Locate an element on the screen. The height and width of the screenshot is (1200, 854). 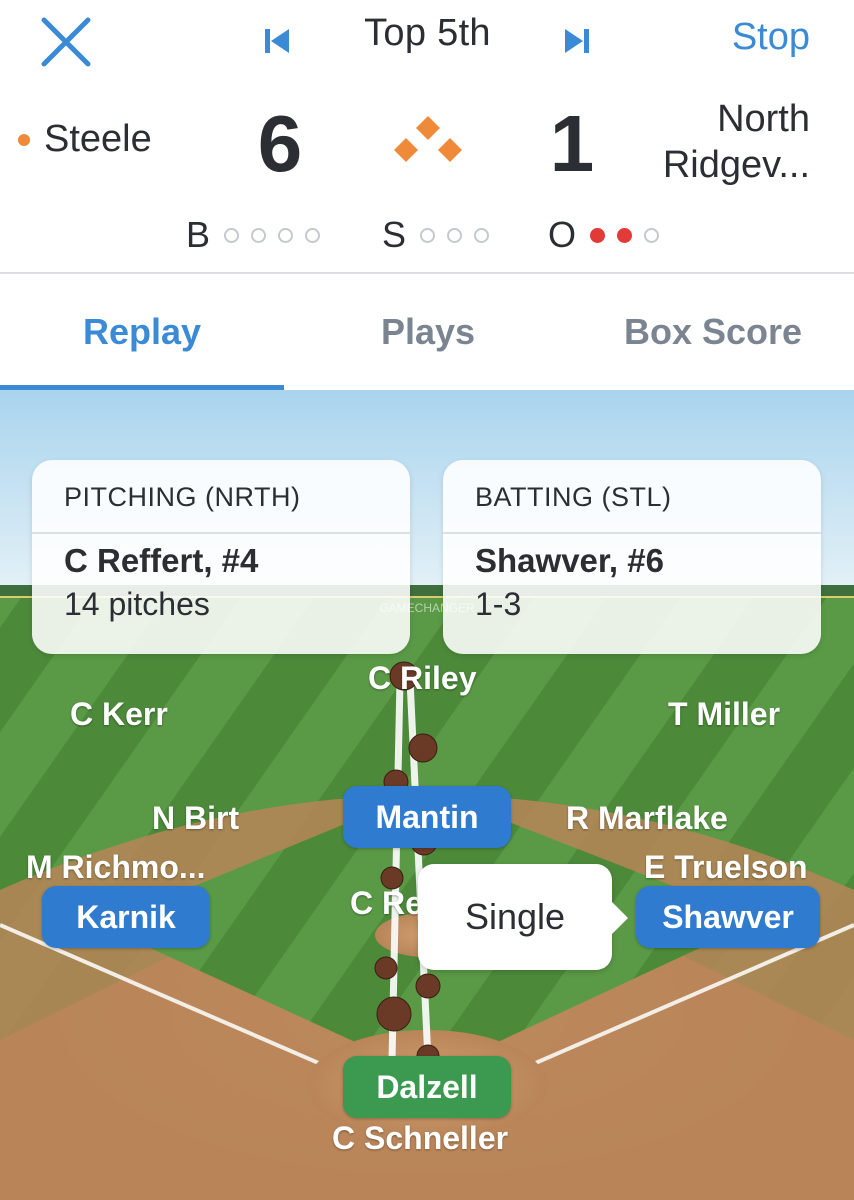
fielder-catcher: C Schneller is located at coordinates (420, 1138).